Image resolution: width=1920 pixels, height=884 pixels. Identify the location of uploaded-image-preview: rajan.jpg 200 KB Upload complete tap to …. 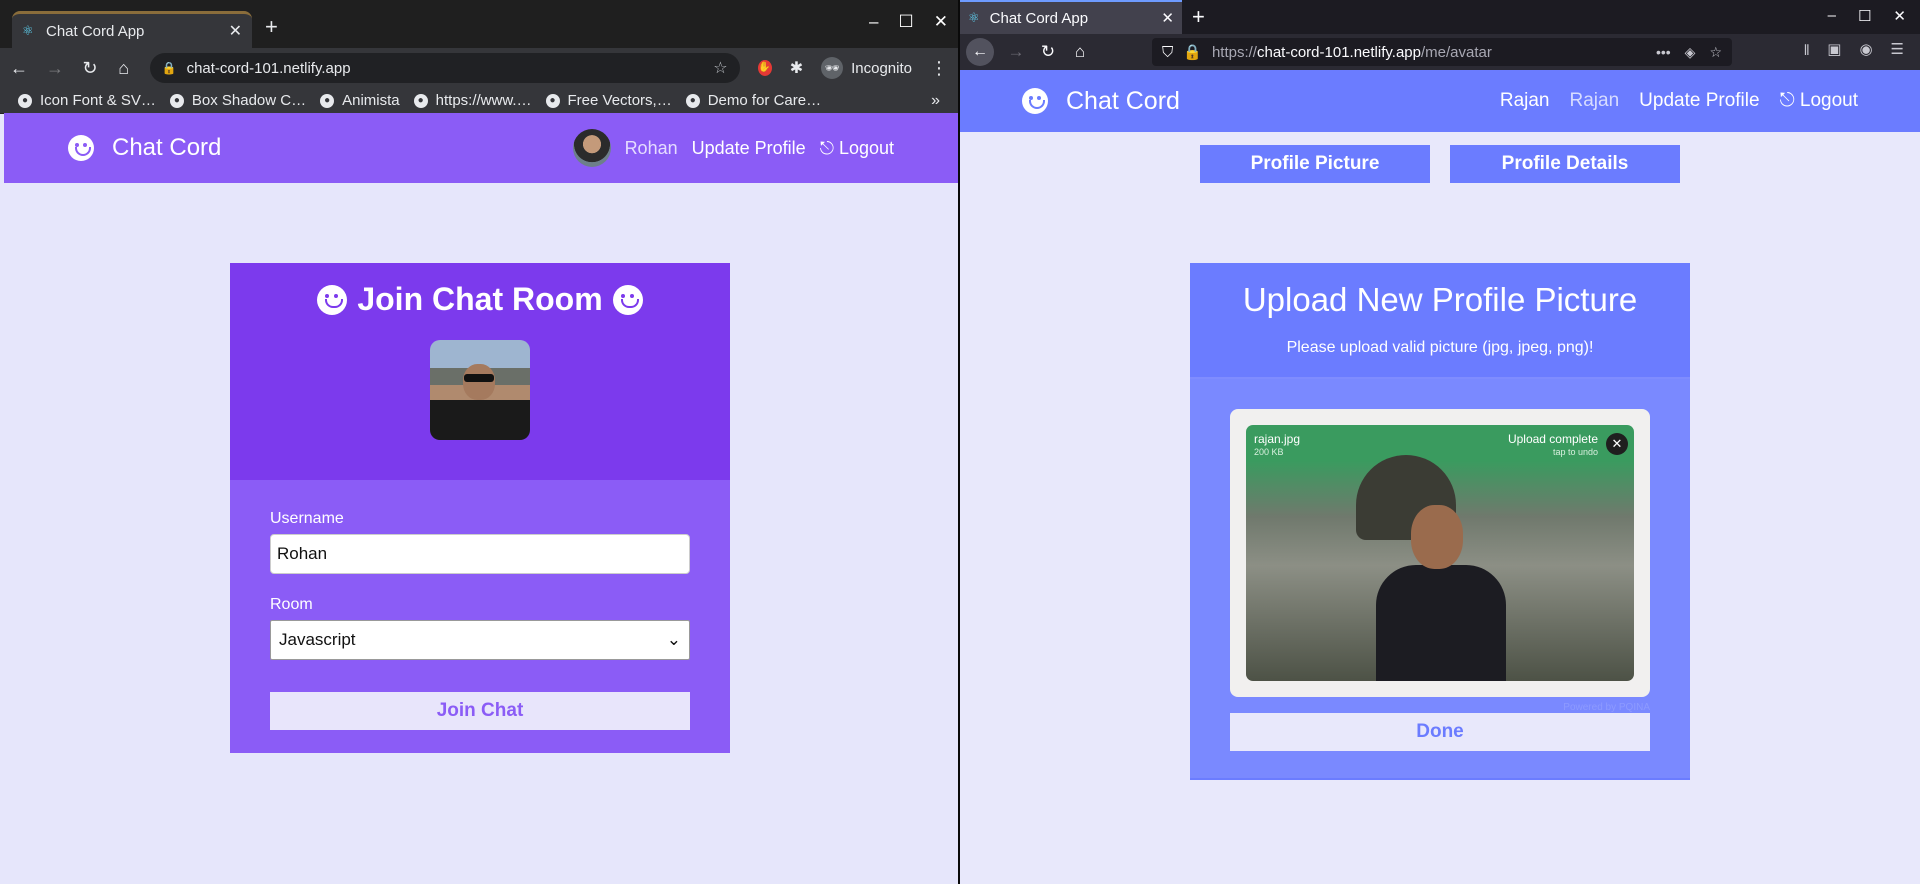
(1440, 553).